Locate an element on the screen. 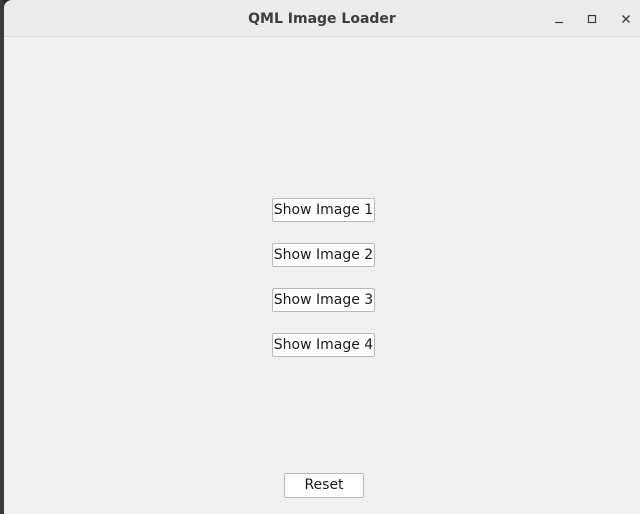 Image resolution: width=640 pixels, height=514 pixels. title-bar: QML Image Loader is located at coordinates (322, 18).